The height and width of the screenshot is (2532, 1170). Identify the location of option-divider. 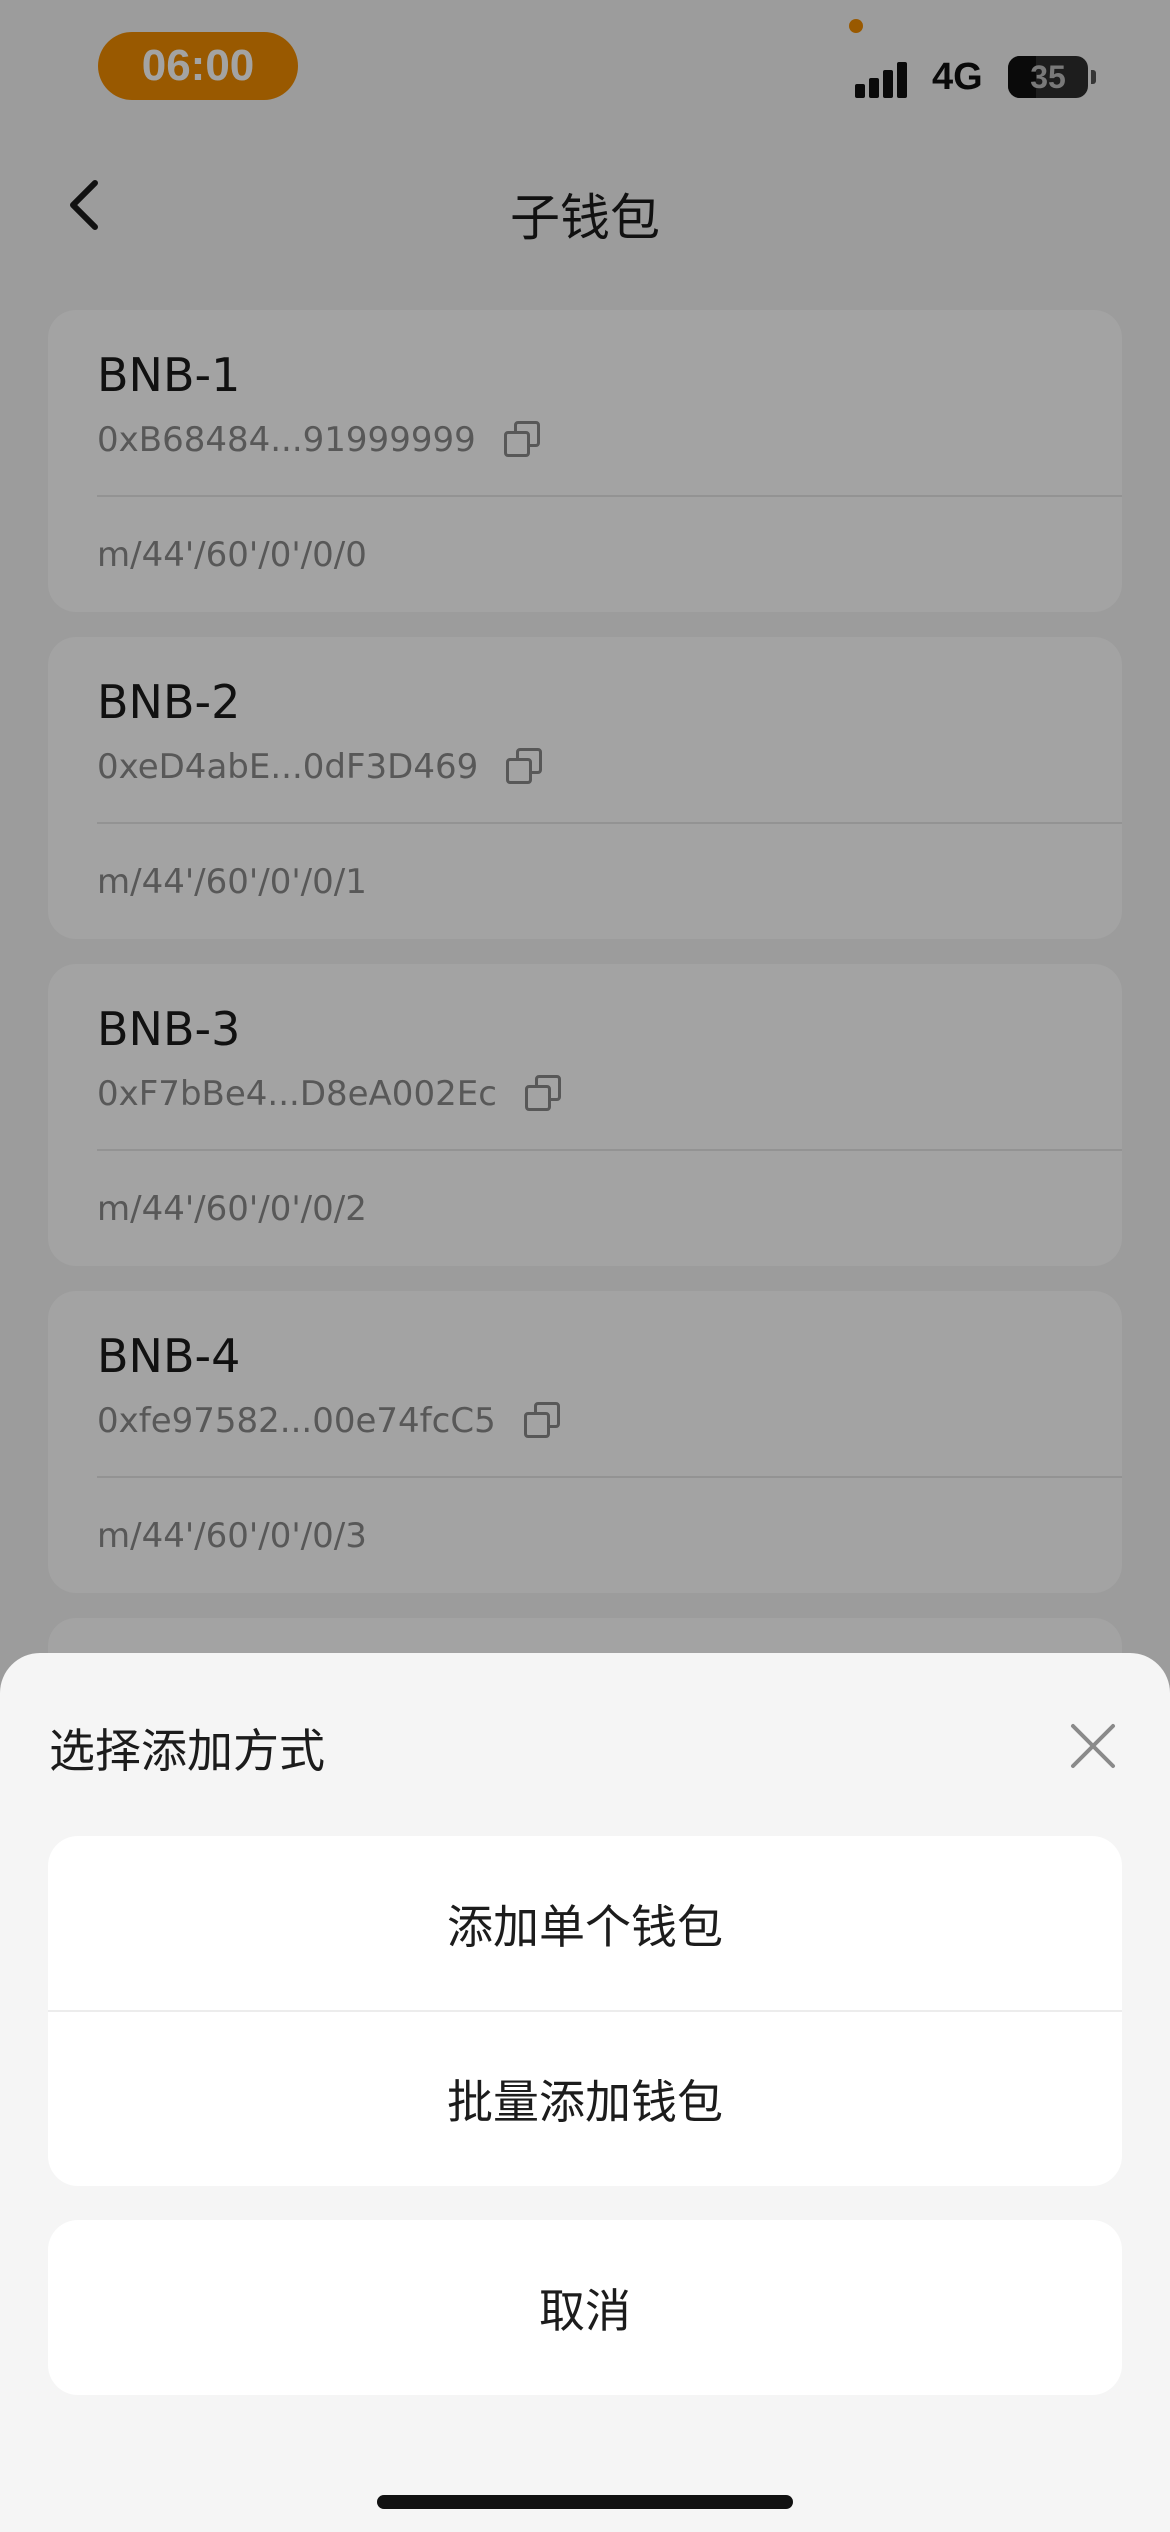
(585, 2011).